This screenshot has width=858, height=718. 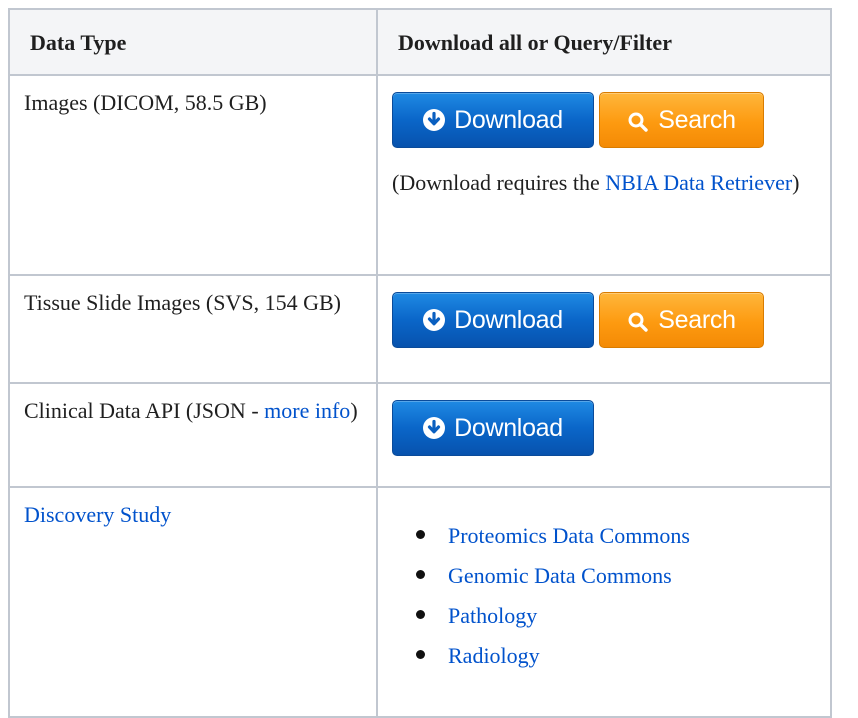 I want to click on nbia-data-retriever-link: NBIA Data Retriever, so click(x=698, y=182).